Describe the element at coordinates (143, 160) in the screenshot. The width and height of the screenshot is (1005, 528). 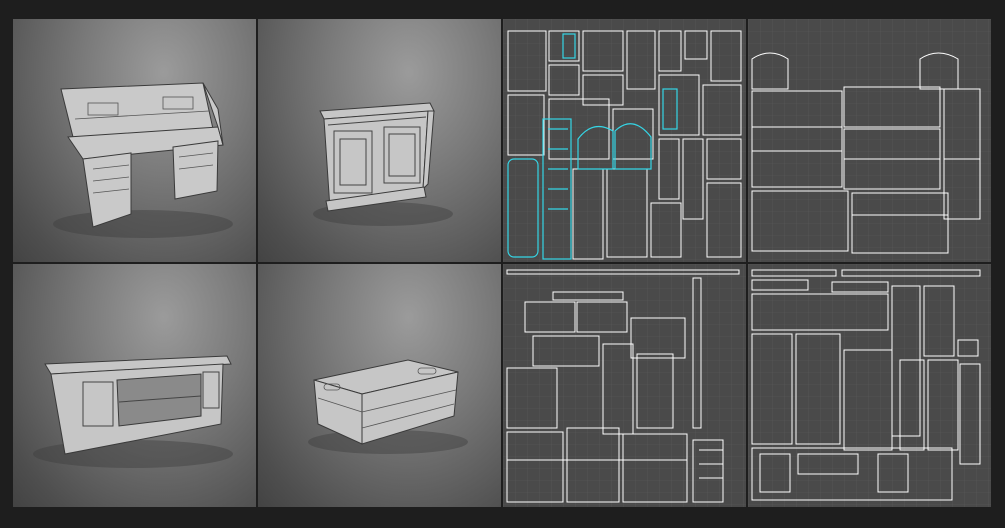
I see `desk-wireframe-icon` at that location.